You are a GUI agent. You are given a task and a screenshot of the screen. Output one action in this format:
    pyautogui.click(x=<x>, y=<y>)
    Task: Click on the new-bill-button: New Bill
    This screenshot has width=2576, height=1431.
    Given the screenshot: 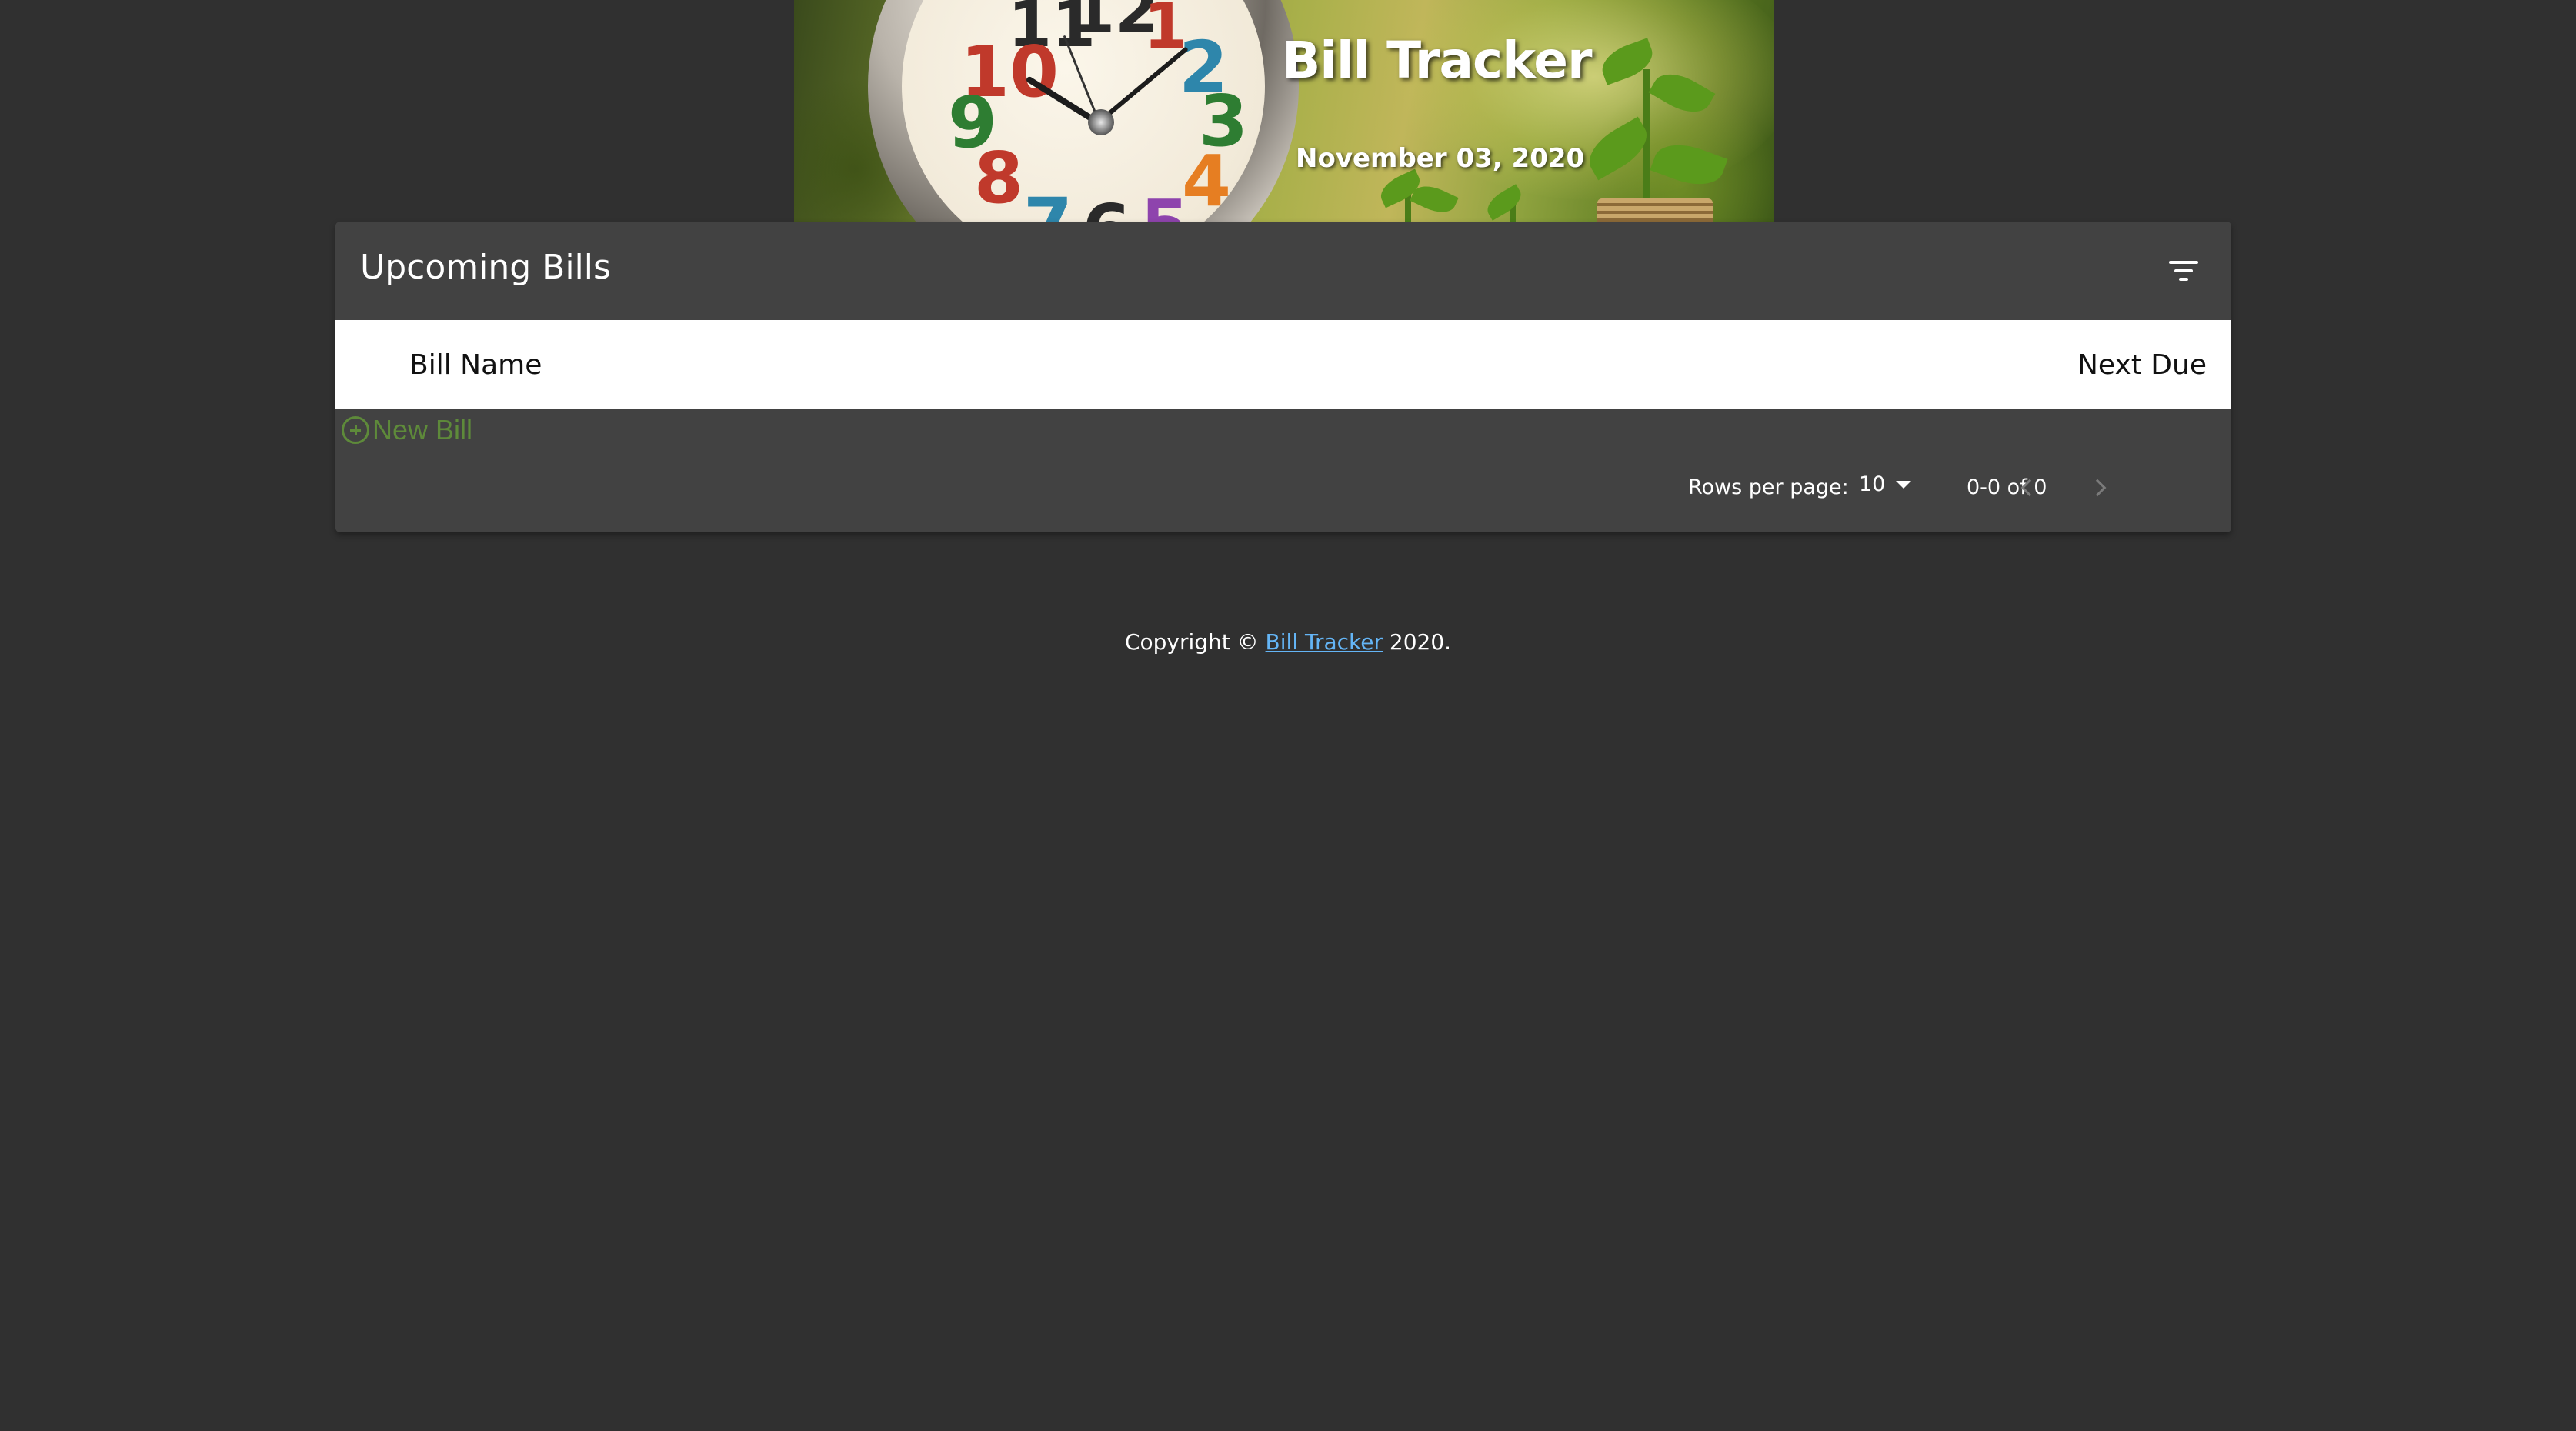 What is the action you would take?
    pyautogui.click(x=407, y=430)
    